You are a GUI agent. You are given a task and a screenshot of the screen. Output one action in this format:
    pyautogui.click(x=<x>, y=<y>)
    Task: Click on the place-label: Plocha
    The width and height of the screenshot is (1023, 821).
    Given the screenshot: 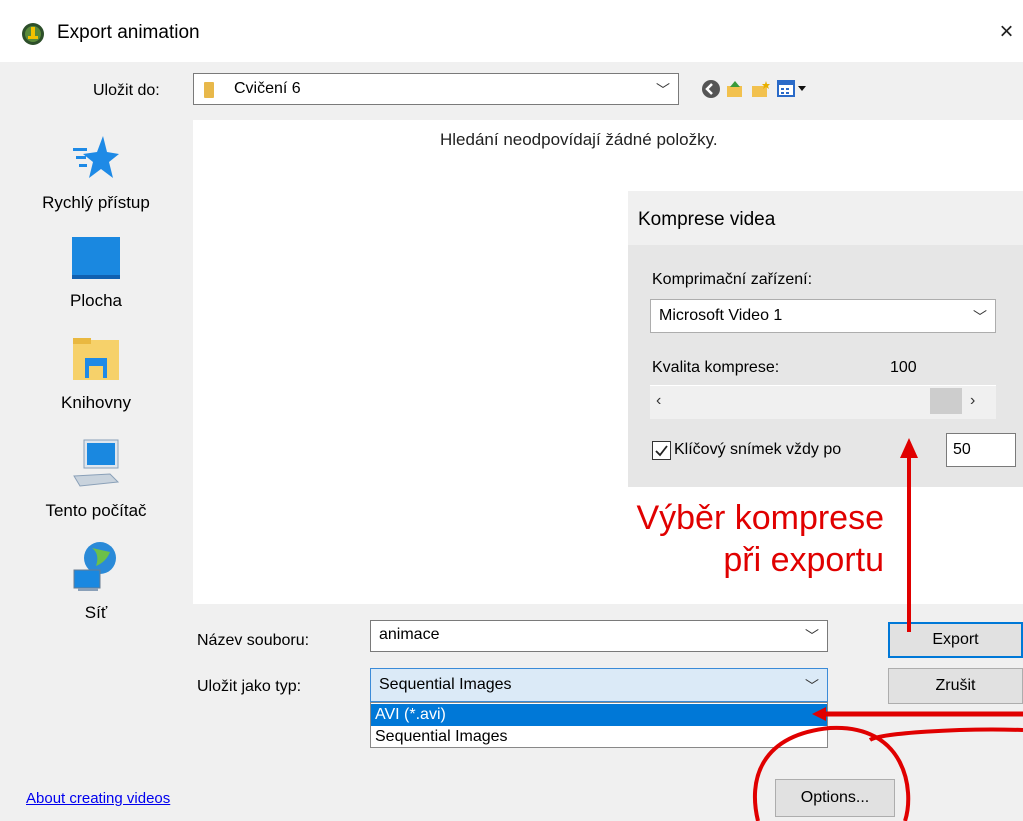 What is the action you would take?
    pyautogui.click(x=96, y=300)
    